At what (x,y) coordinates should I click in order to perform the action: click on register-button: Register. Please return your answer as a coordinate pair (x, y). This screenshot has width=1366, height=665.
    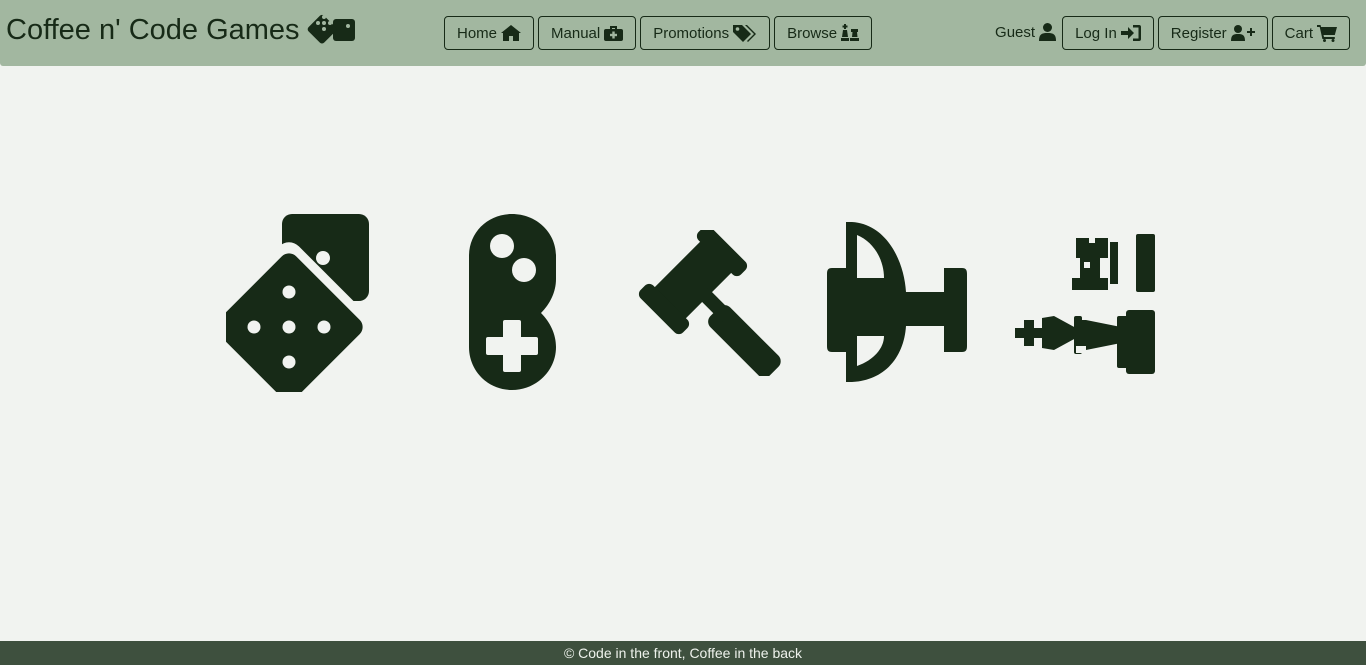
    Looking at the image, I should click on (1212, 33).